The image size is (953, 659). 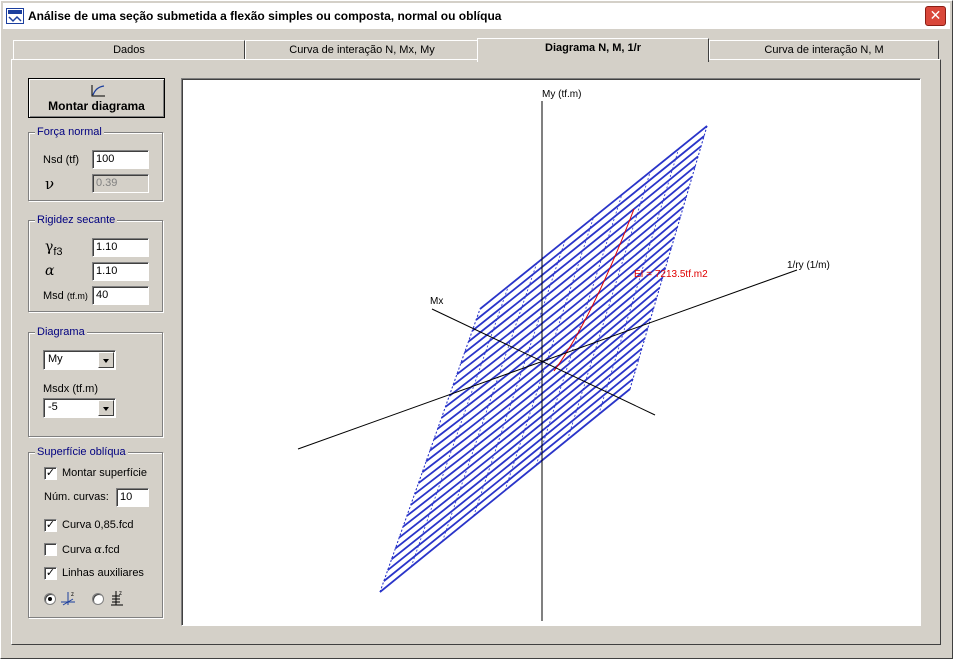 What do you see at coordinates (76, 497) in the screenshot?
I see `num-curvas-label: Núm. curvas:` at bounding box center [76, 497].